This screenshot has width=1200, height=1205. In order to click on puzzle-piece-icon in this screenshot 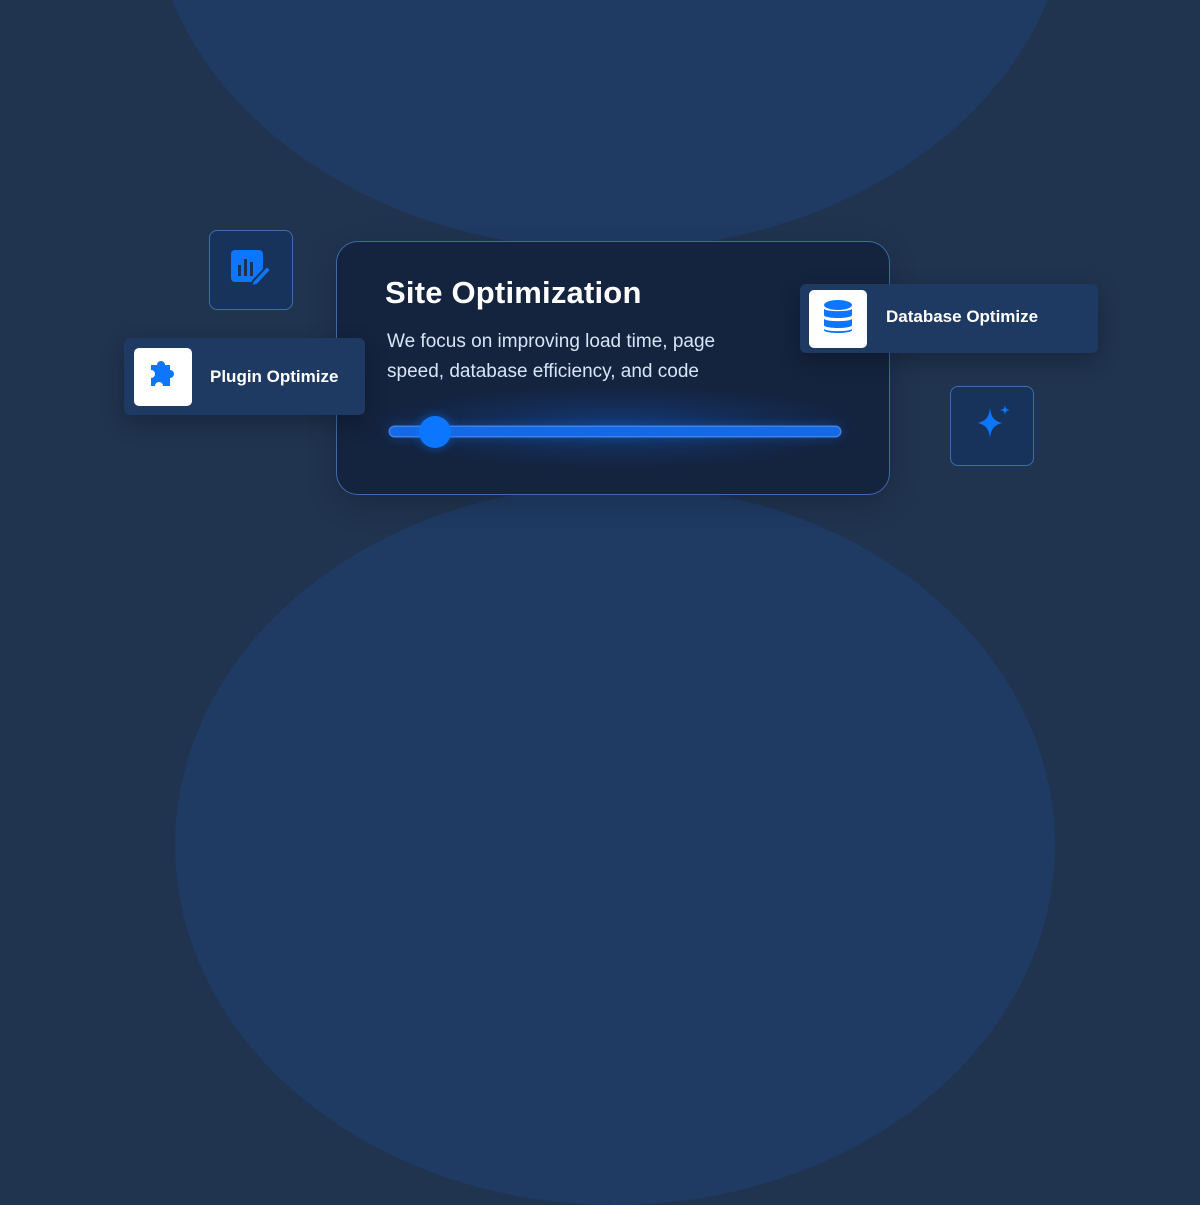, I will do `click(163, 377)`.